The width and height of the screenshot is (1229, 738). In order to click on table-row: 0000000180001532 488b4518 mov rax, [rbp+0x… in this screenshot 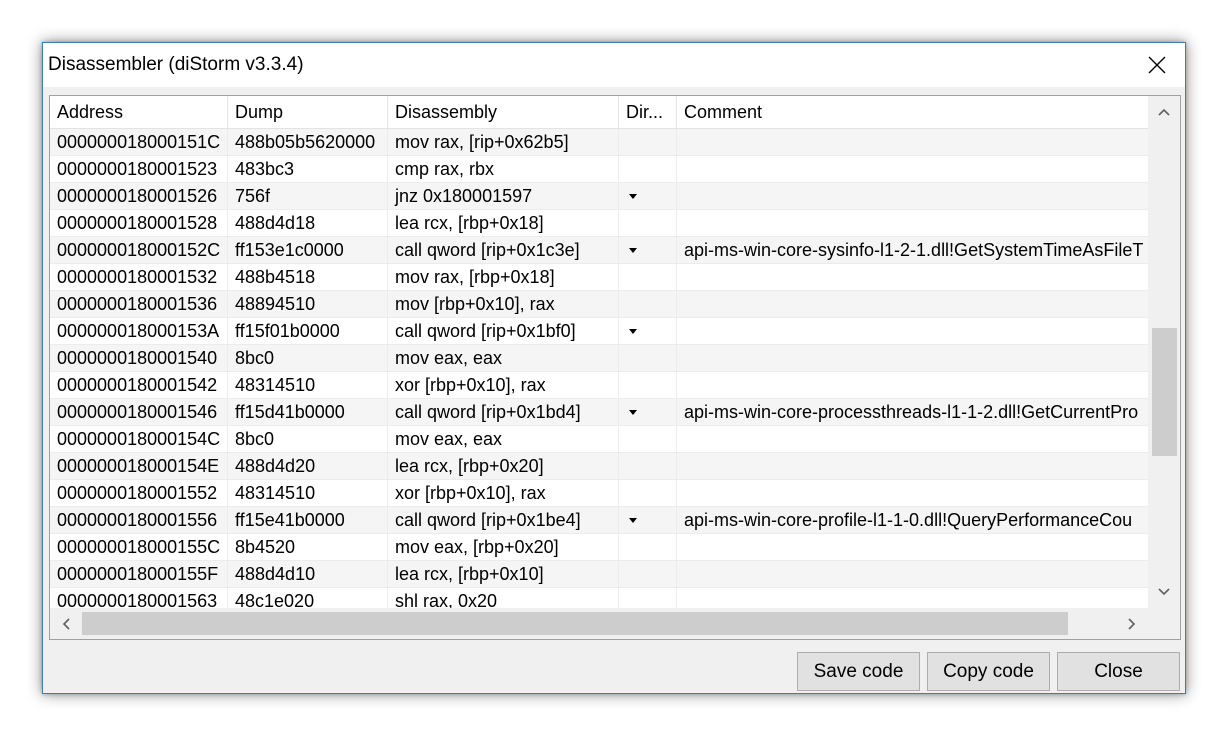, I will do `click(599, 277)`.